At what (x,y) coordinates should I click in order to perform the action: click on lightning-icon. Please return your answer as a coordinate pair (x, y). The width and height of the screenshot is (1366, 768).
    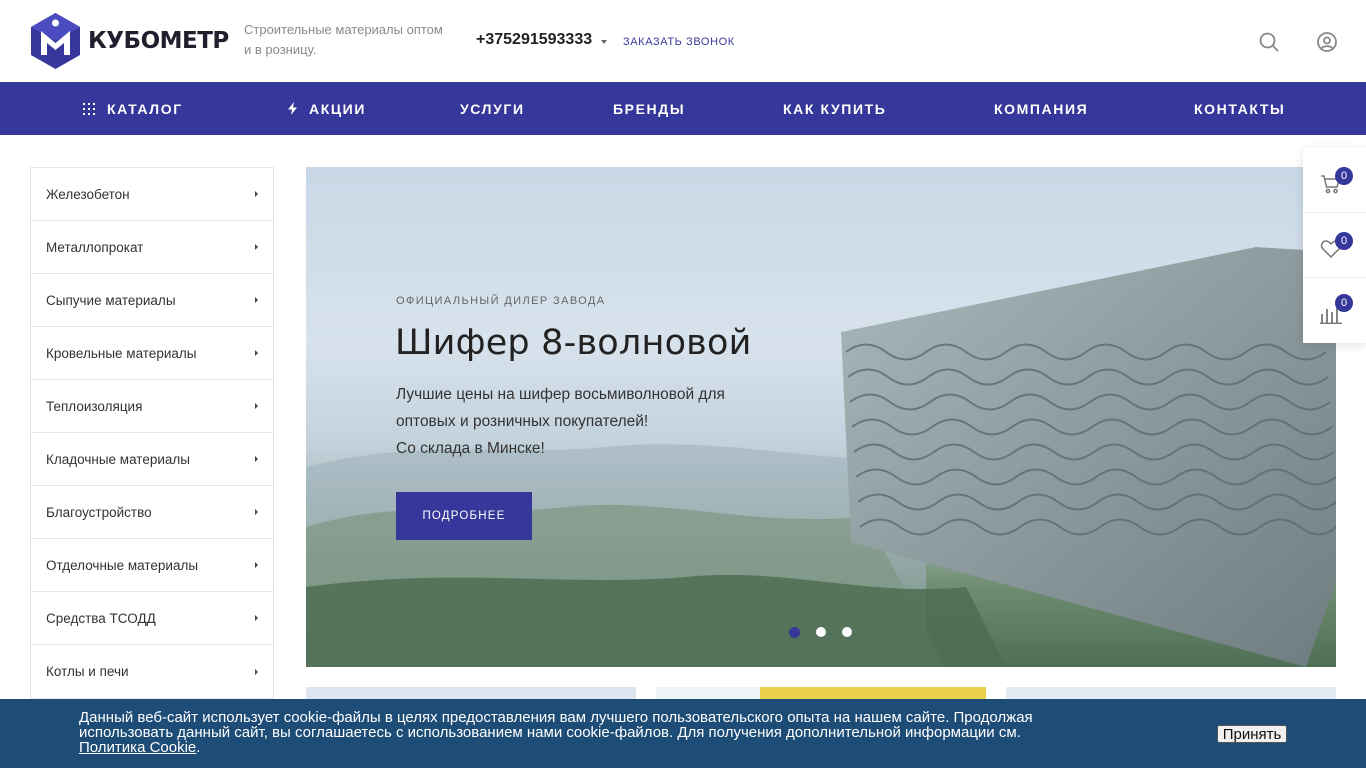
    Looking at the image, I should click on (292, 108).